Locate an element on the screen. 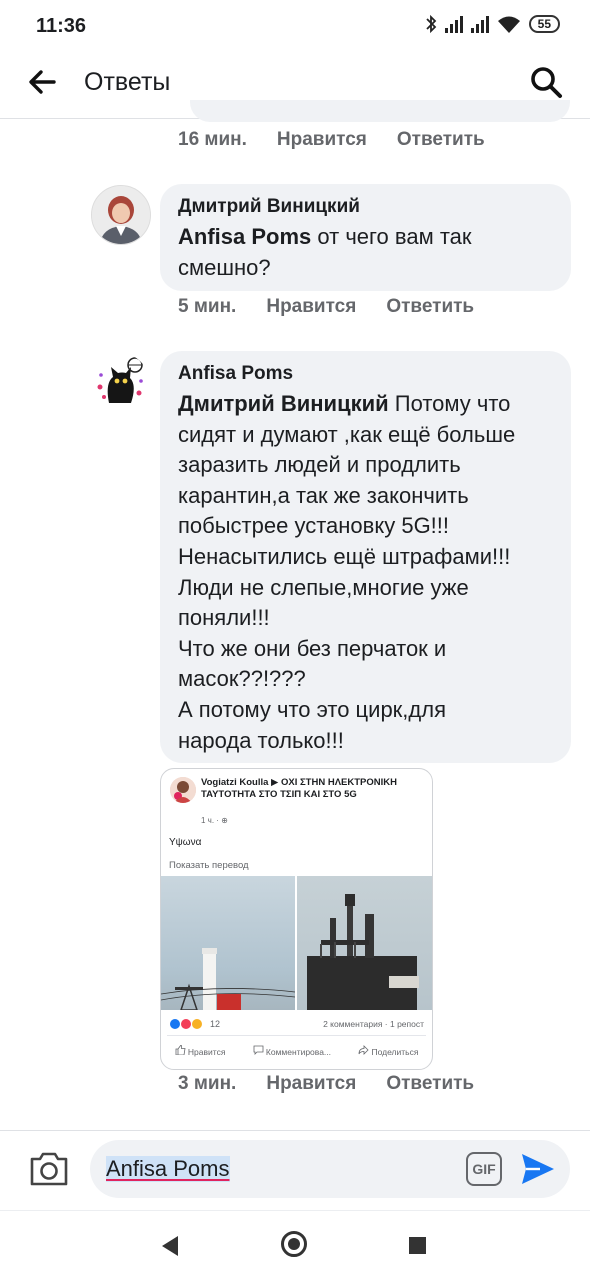 This screenshot has height=1281, width=590. comment-input-value: Anfisa Poms is located at coordinates (168, 1169).